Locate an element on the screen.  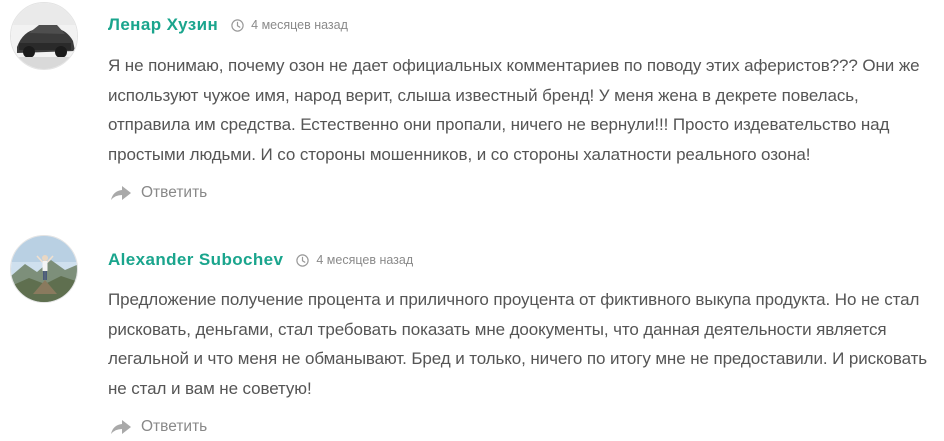
comment-meta: Ленар Хузин 4 месяцев назад is located at coordinates (228, 25).